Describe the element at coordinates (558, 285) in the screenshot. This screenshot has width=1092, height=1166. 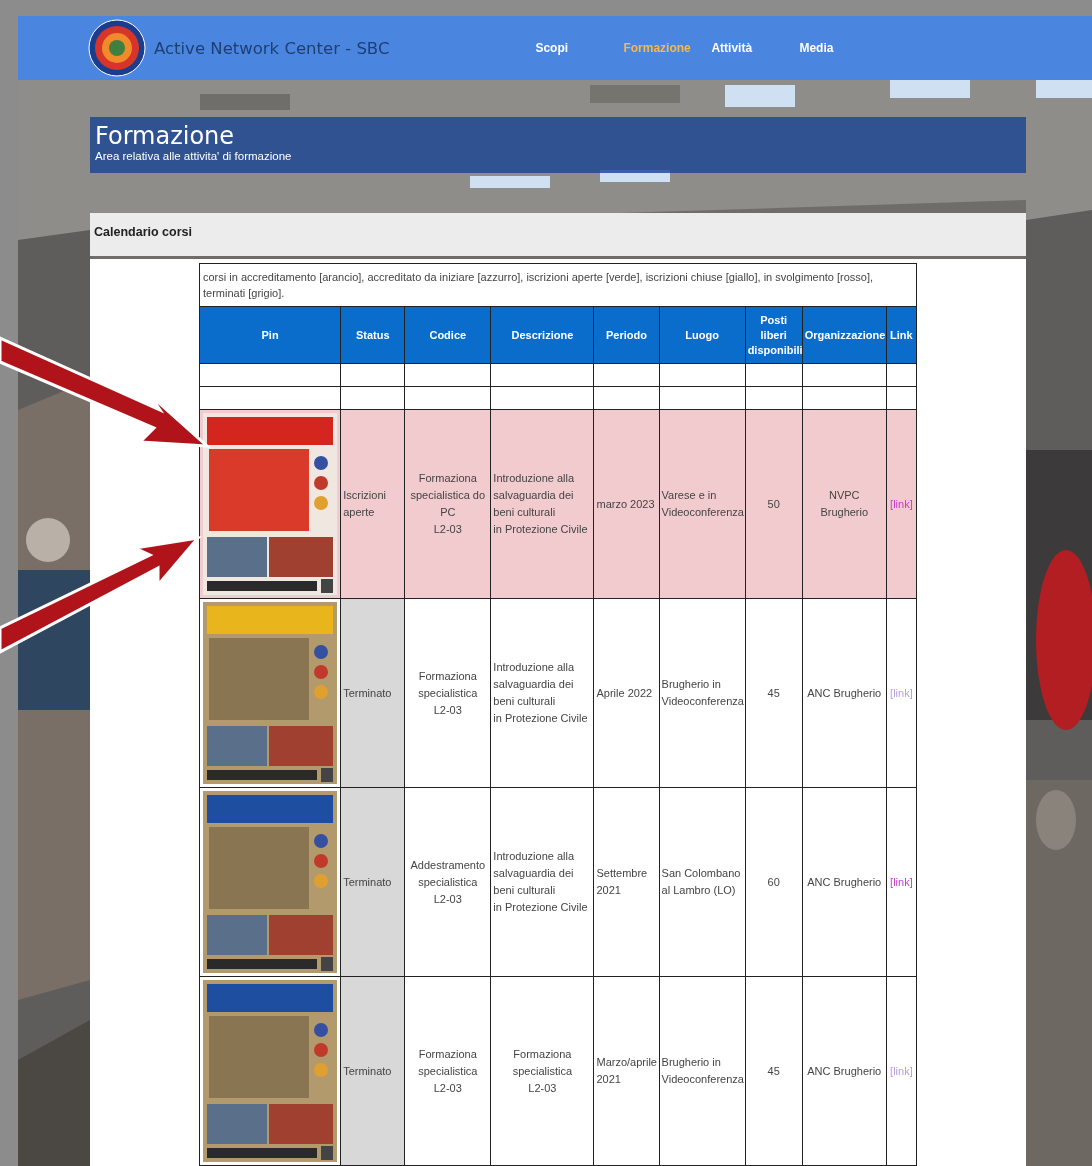
I see `legend-text: corsi in accreditamento [arancio], accreditato da iniziare [azzurro], iscrizioni aperte [verde], iscrizioni chiuse [giallo], in svolgimento [rosso], terminati [grigio].` at that location.